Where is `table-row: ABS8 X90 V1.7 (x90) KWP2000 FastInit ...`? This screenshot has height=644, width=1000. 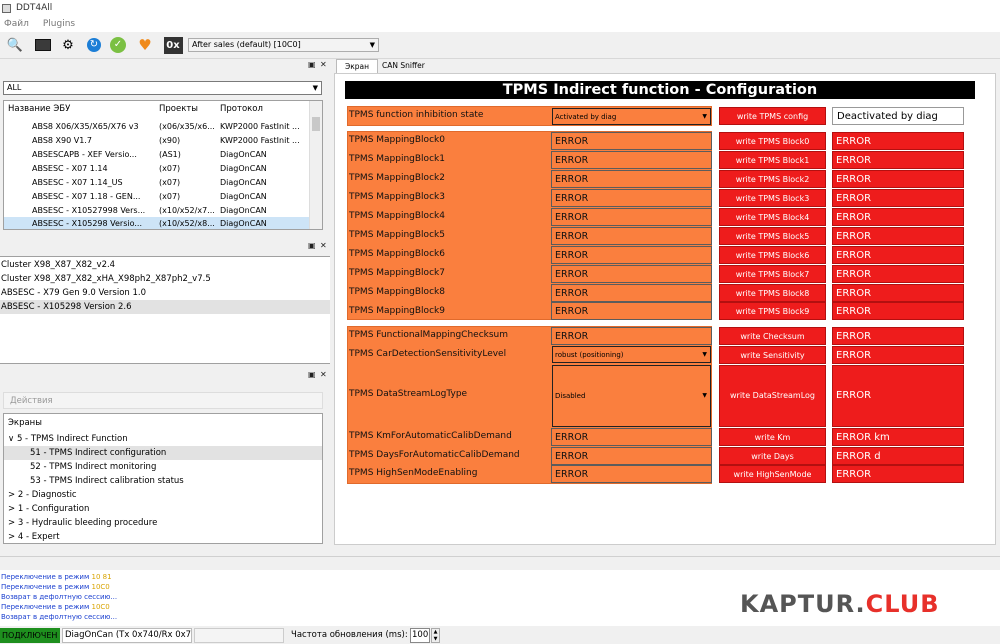 table-row: ABS8 X90 V1.7 (x90) KWP2000 FastInit ... is located at coordinates (157, 141).